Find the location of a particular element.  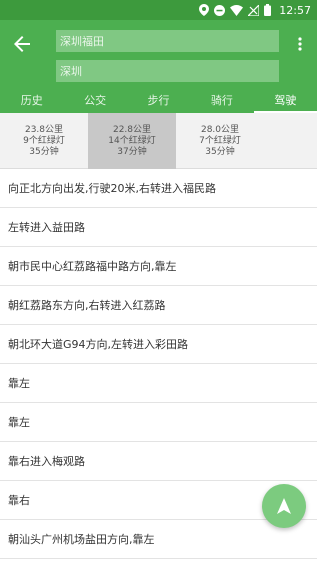

route-option: 23.8公里 9个红绿灯 35分钟 is located at coordinates (44, 141).